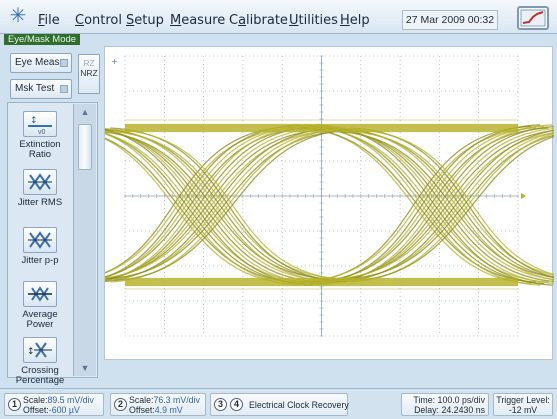 Image resolution: width=557 pixels, height=419 pixels. I want to click on crossing-percentage-label: Crossing Percentage, so click(40, 375).